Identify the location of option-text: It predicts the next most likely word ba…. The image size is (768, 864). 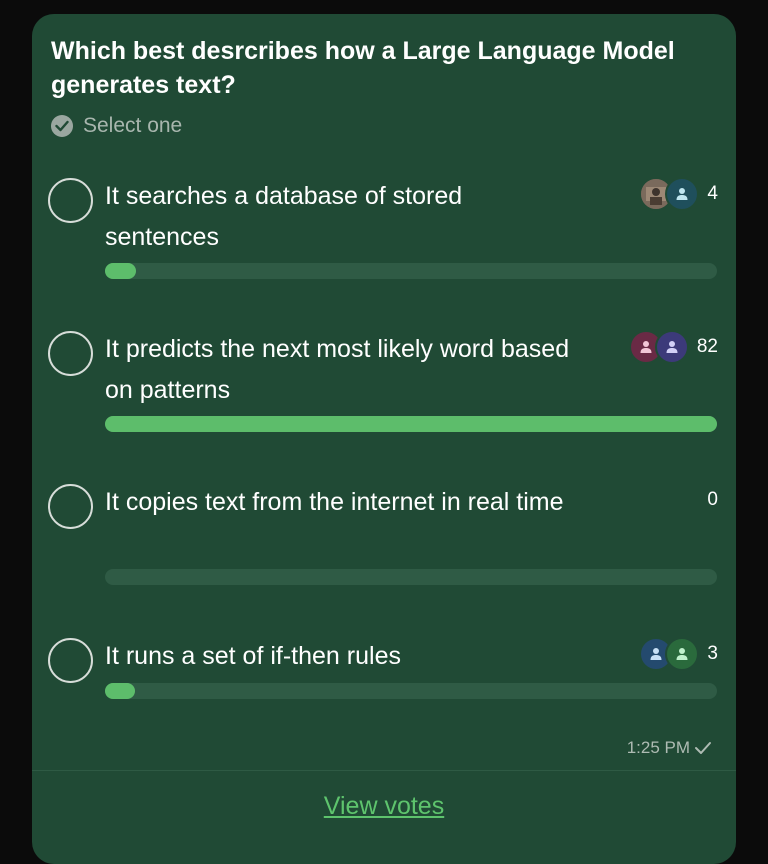
(337, 369).